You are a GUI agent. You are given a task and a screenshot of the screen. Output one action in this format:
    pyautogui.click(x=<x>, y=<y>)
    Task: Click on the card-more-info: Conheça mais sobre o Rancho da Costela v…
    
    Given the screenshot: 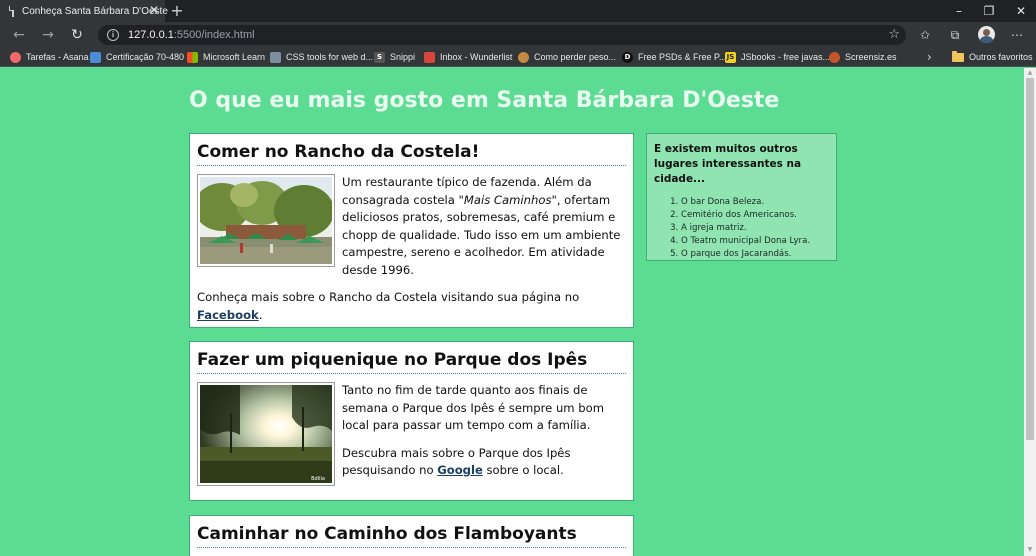 What is the action you would take?
    pyautogui.click(x=388, y=306)
    